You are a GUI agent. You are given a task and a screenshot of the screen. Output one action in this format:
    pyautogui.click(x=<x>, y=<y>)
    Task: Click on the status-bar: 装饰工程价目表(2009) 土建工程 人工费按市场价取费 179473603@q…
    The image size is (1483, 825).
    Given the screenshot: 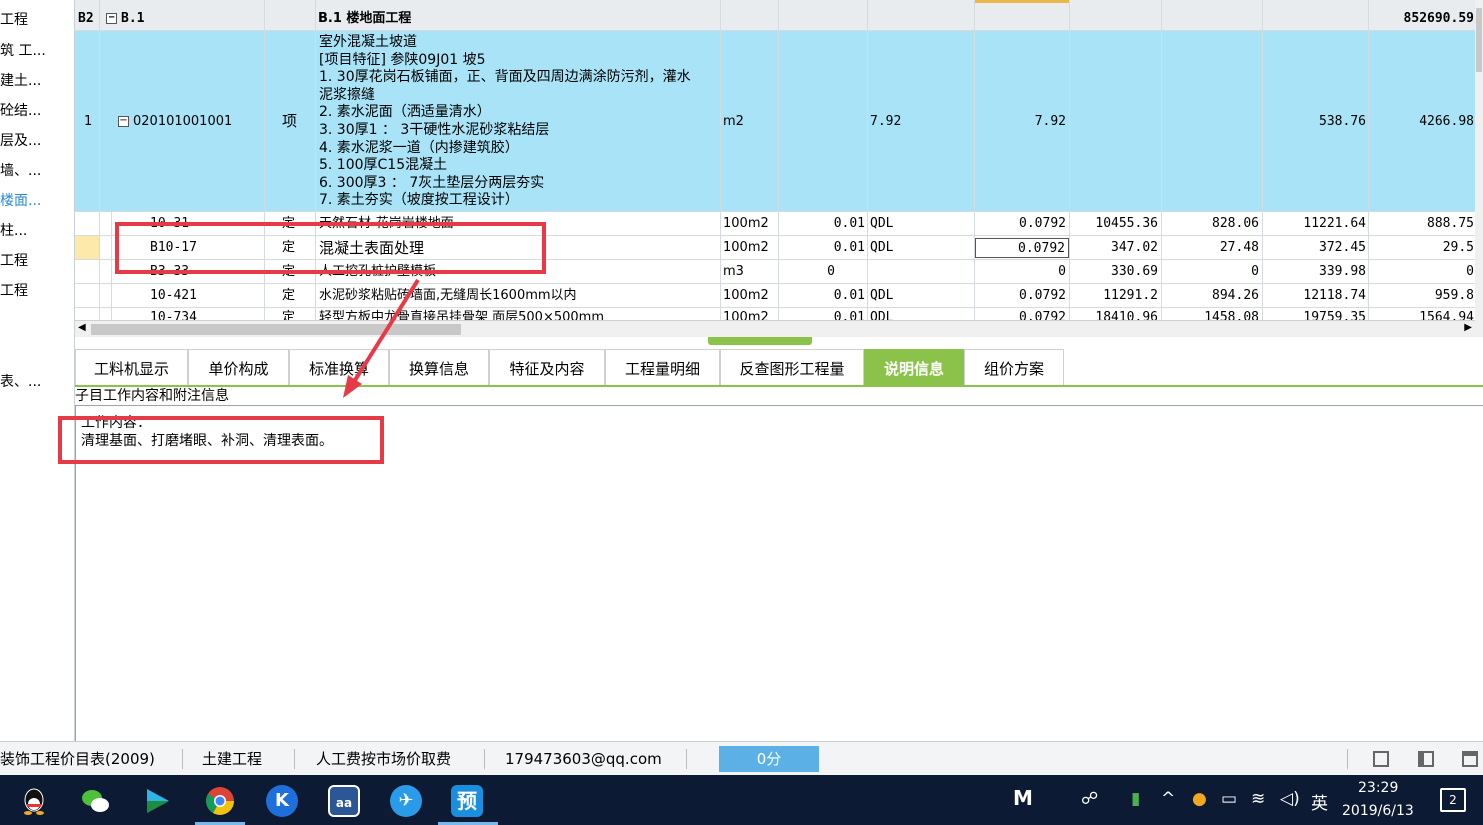 What is the action you would take?
    pyautogui.click(x=741, y=758)
    